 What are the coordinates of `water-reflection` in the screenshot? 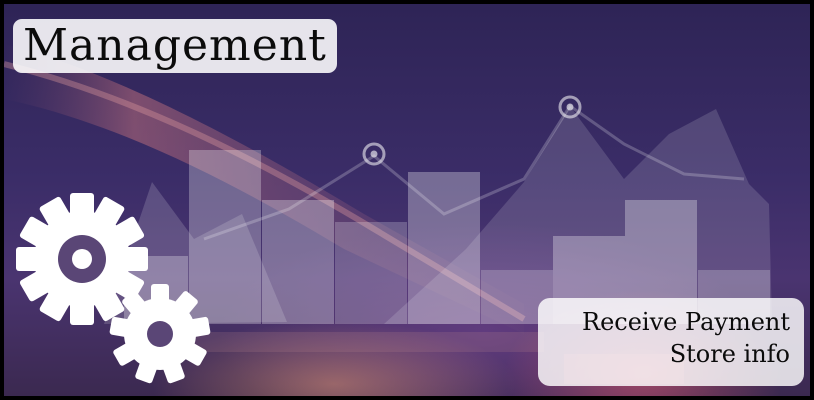 It's located at (364, 342).